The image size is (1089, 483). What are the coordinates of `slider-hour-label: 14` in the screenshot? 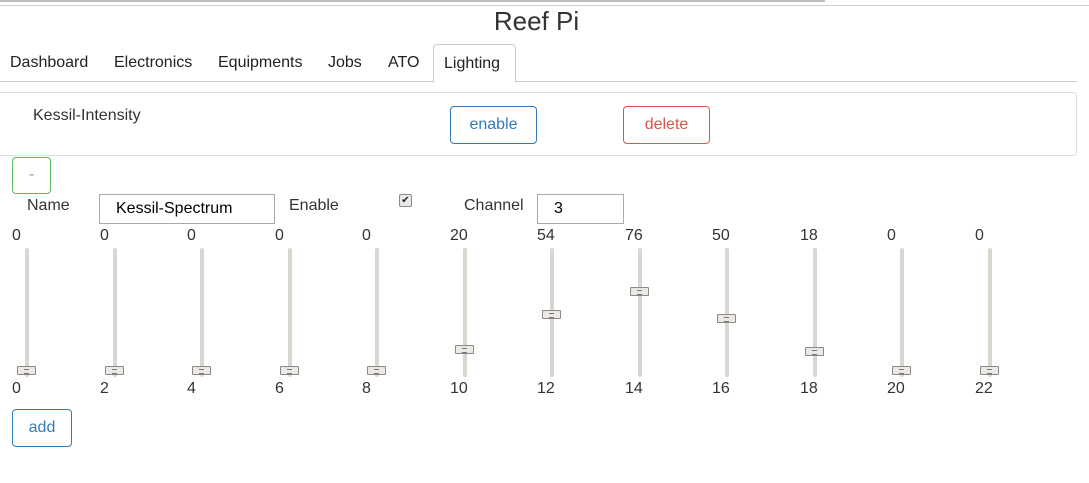 It's located at (634, 388).